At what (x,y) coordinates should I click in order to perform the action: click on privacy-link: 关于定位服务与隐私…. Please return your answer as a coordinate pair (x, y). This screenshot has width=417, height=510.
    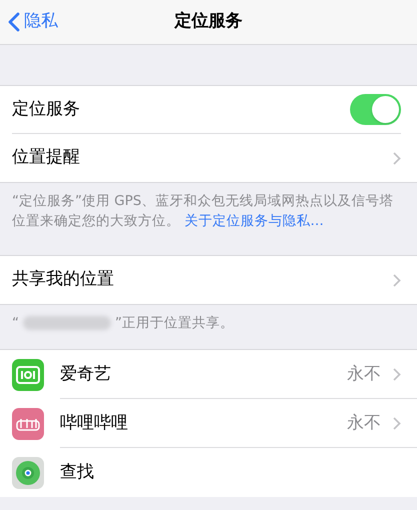
    Looking at the image, I should click on (254, 221).